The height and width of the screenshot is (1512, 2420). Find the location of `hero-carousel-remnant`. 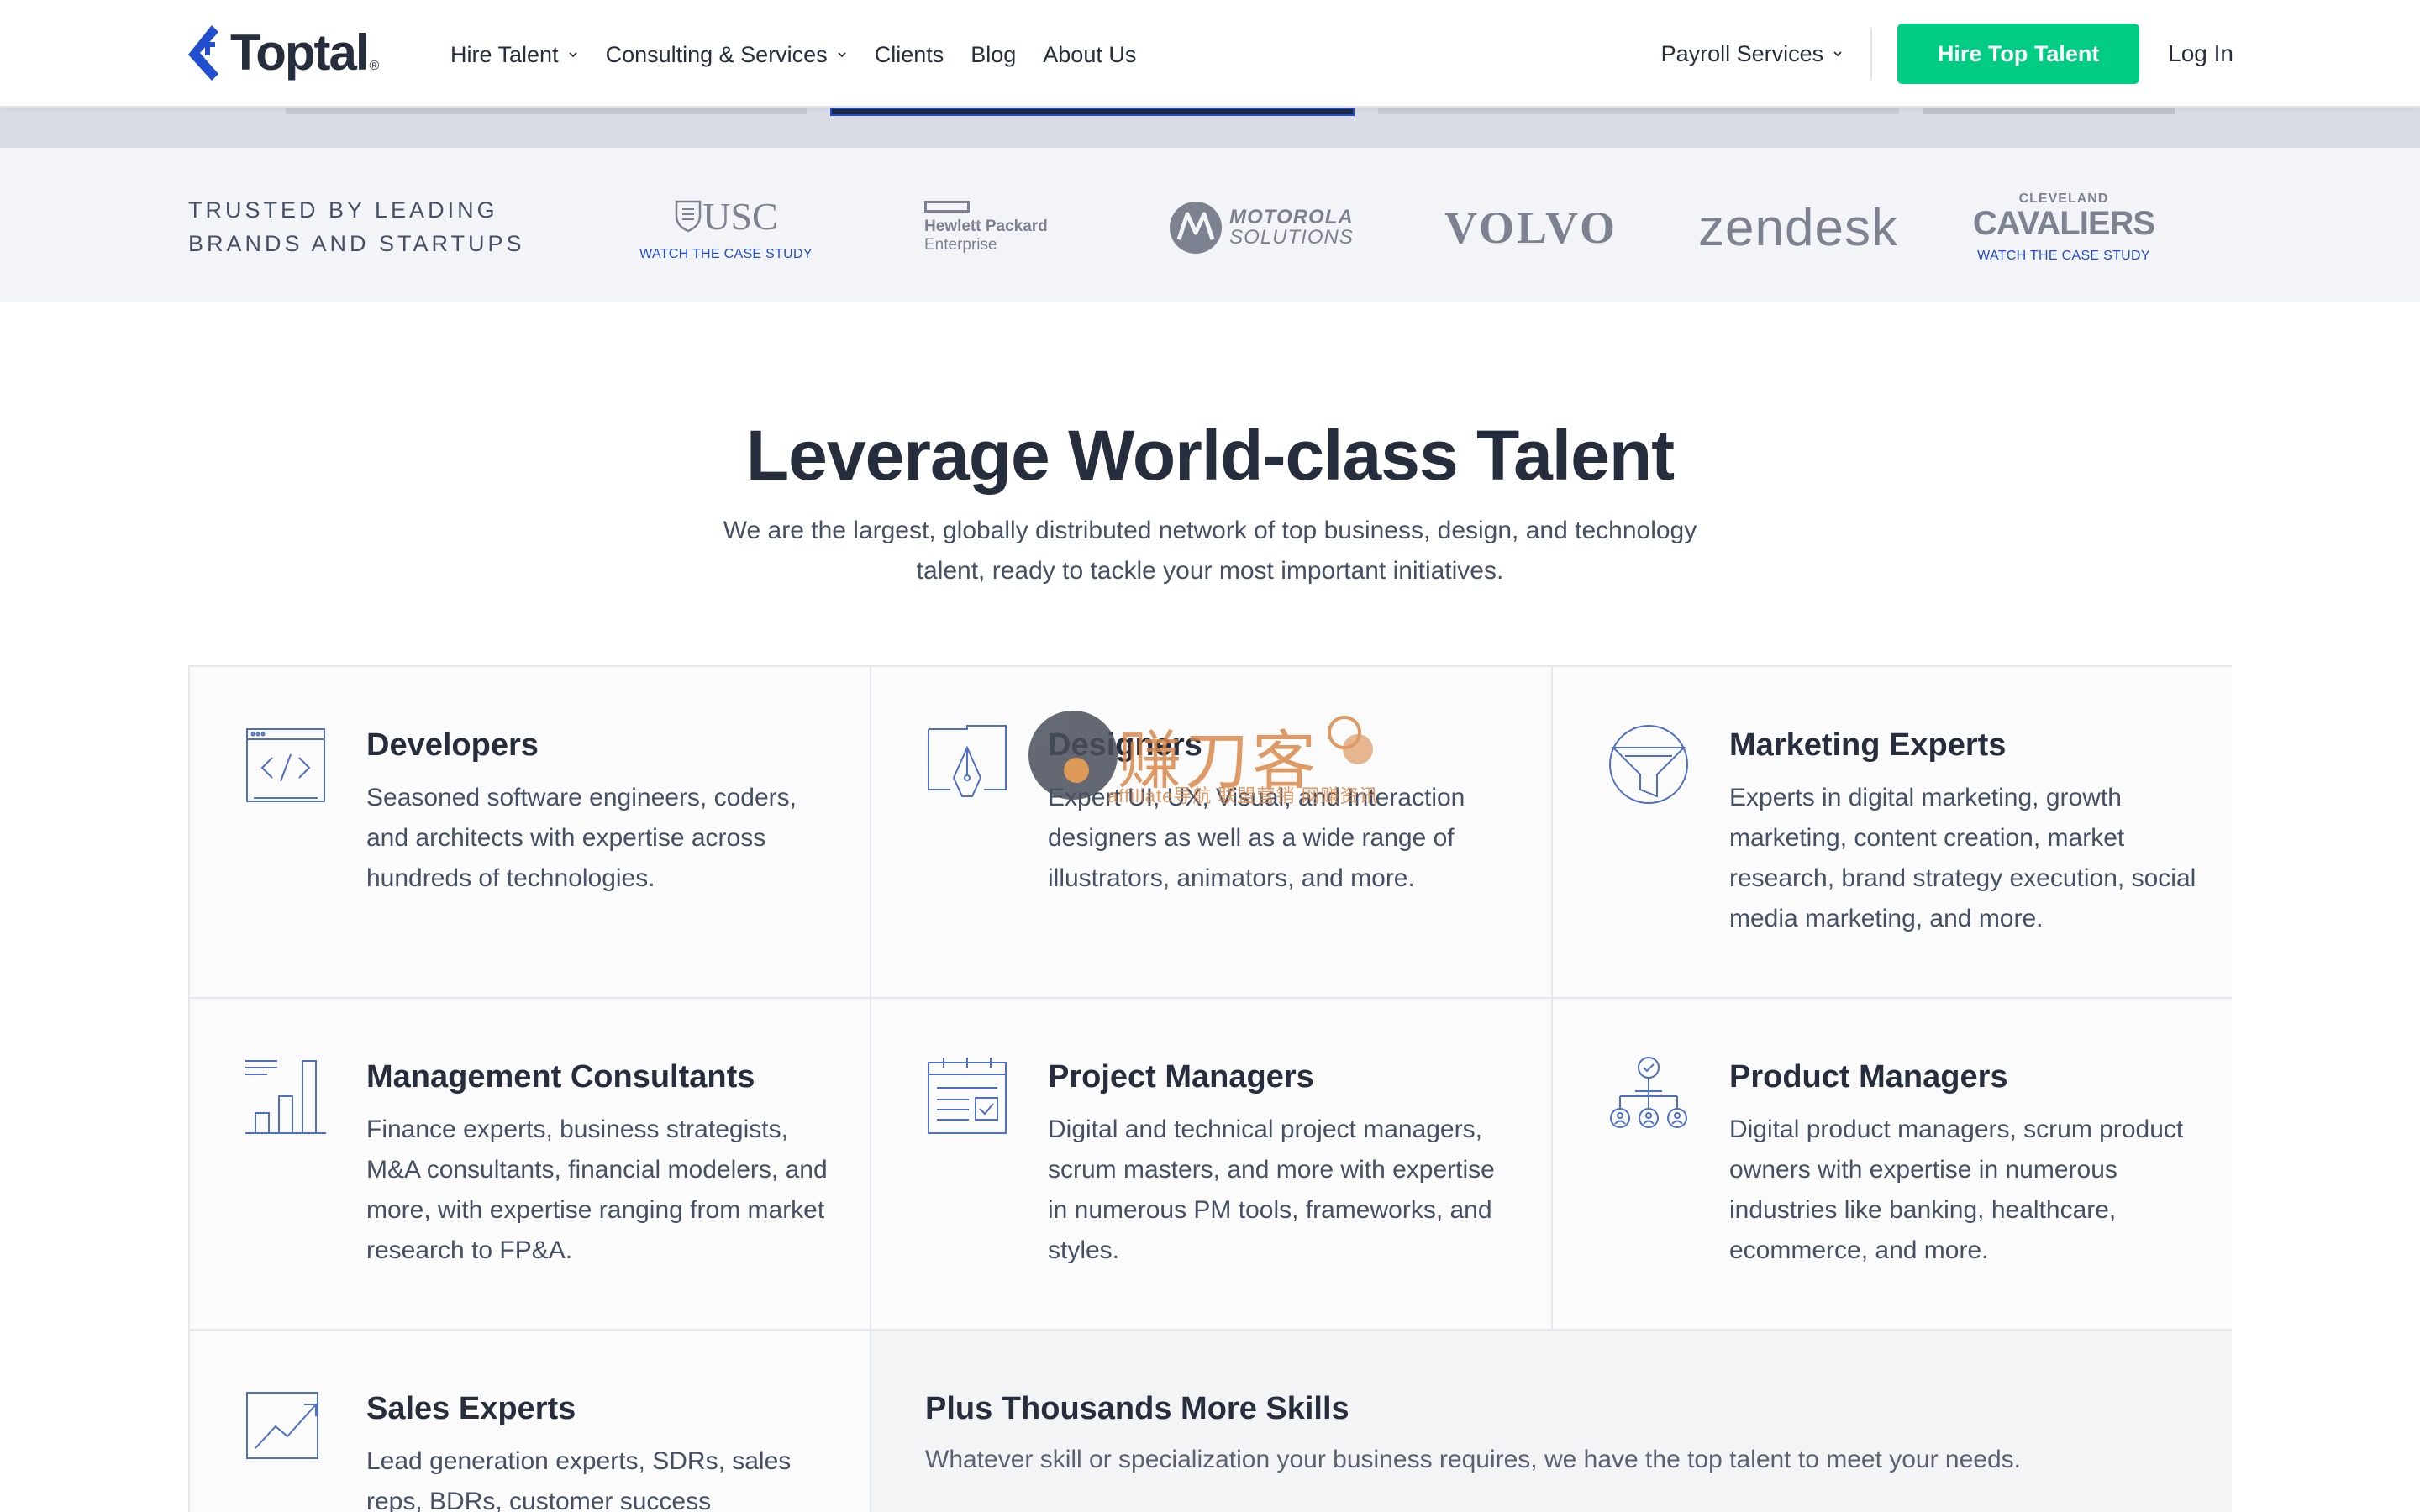

hero-carousel-remnant is located at coordinates (1210, 128).